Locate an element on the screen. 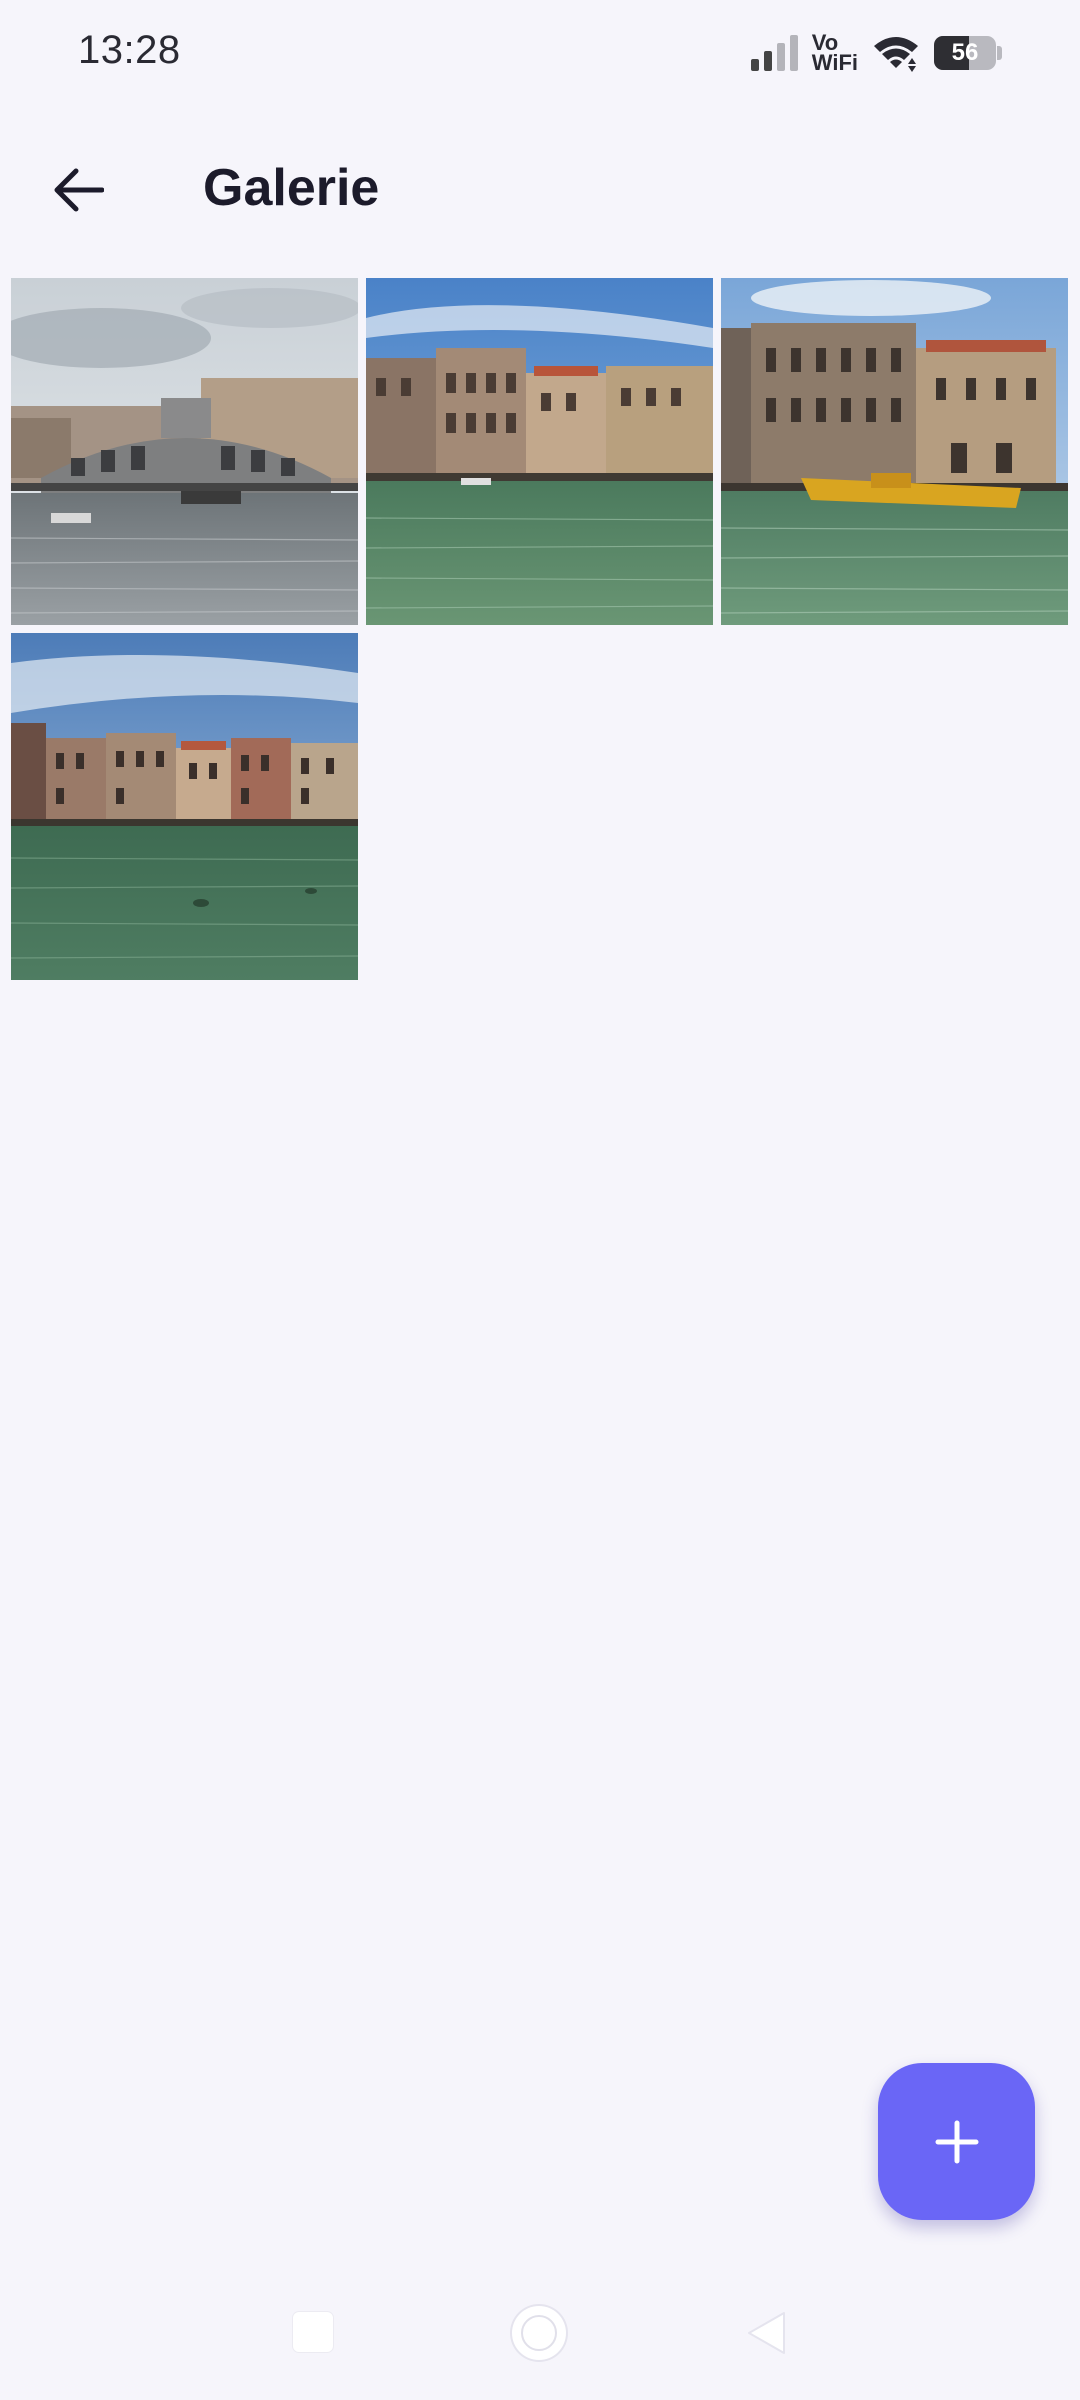 This screenshot has height=2400, width=1080. photo-palazzi-image is located at coordinates (539, 451).